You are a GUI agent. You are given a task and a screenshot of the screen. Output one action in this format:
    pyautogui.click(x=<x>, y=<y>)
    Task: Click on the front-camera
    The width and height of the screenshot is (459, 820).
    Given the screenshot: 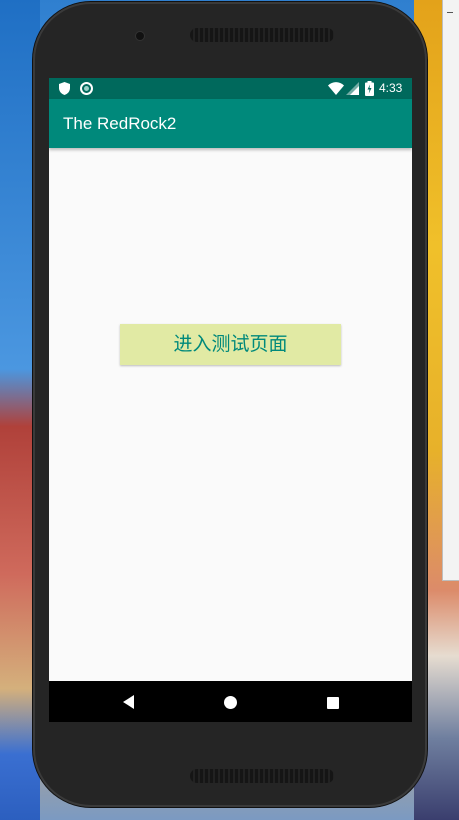 What is the action you would take?
    pyautogui.click(x=140, y=36)
    